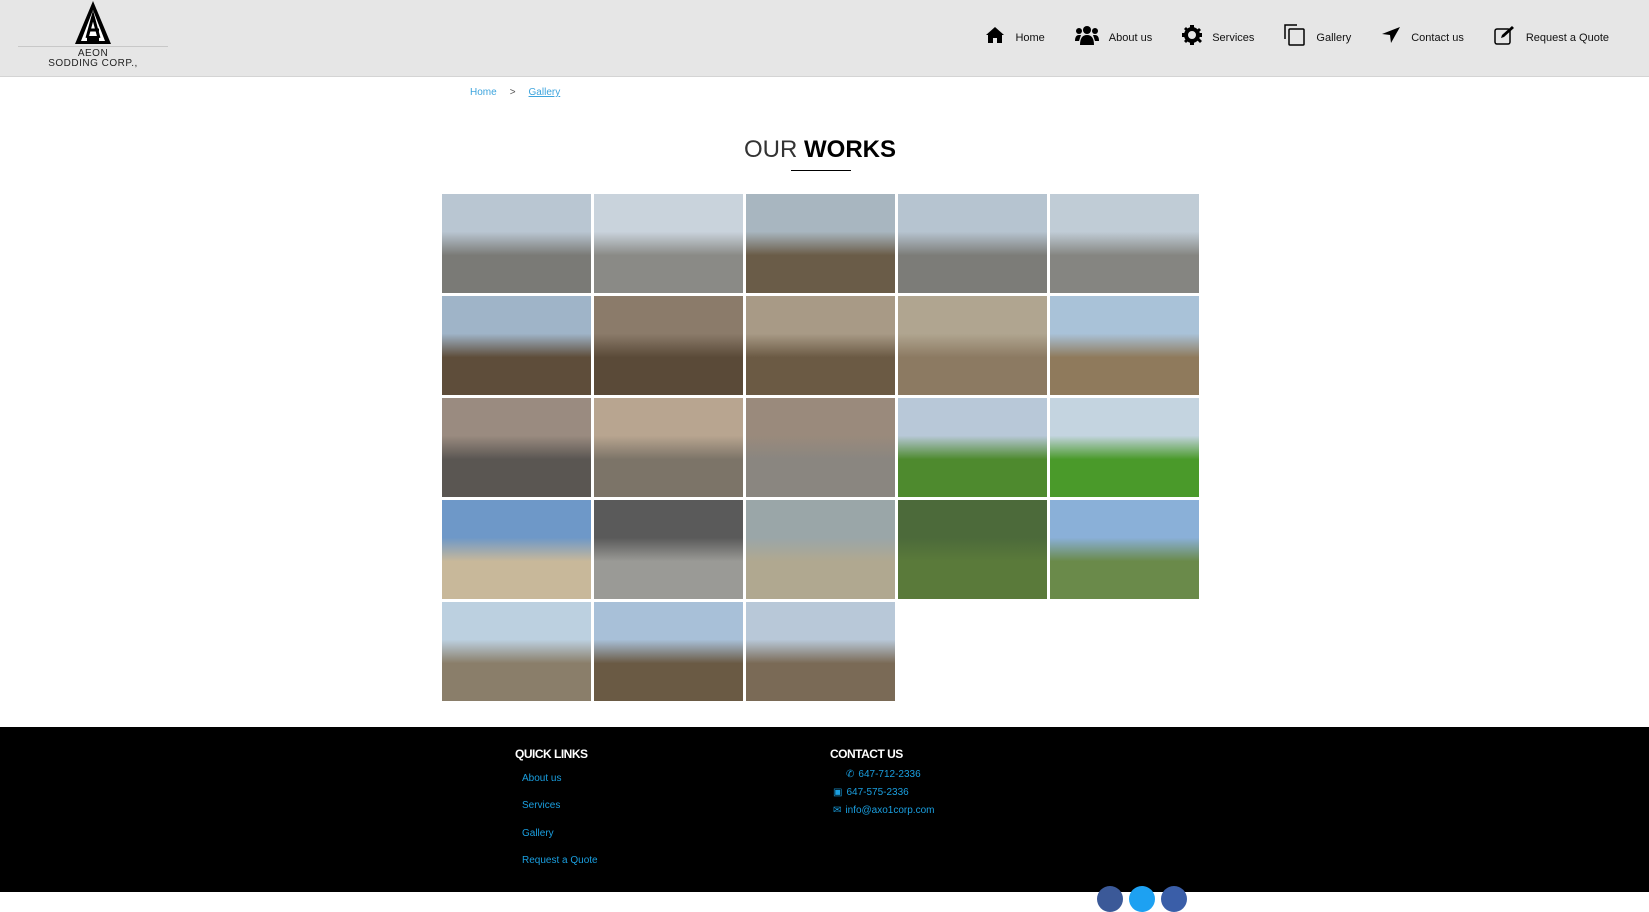 The image size is (1649, 912). What do you see at coordinates (1567, 38) in the screenshot?
I see `nav-label: Request a Quote` at bounding box center [1567, 38].